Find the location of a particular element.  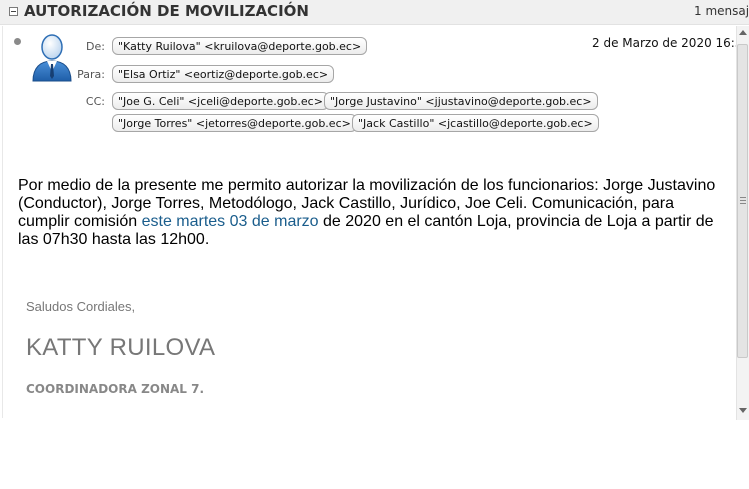

cc-label: CC: is located at coordinates (95, 101).